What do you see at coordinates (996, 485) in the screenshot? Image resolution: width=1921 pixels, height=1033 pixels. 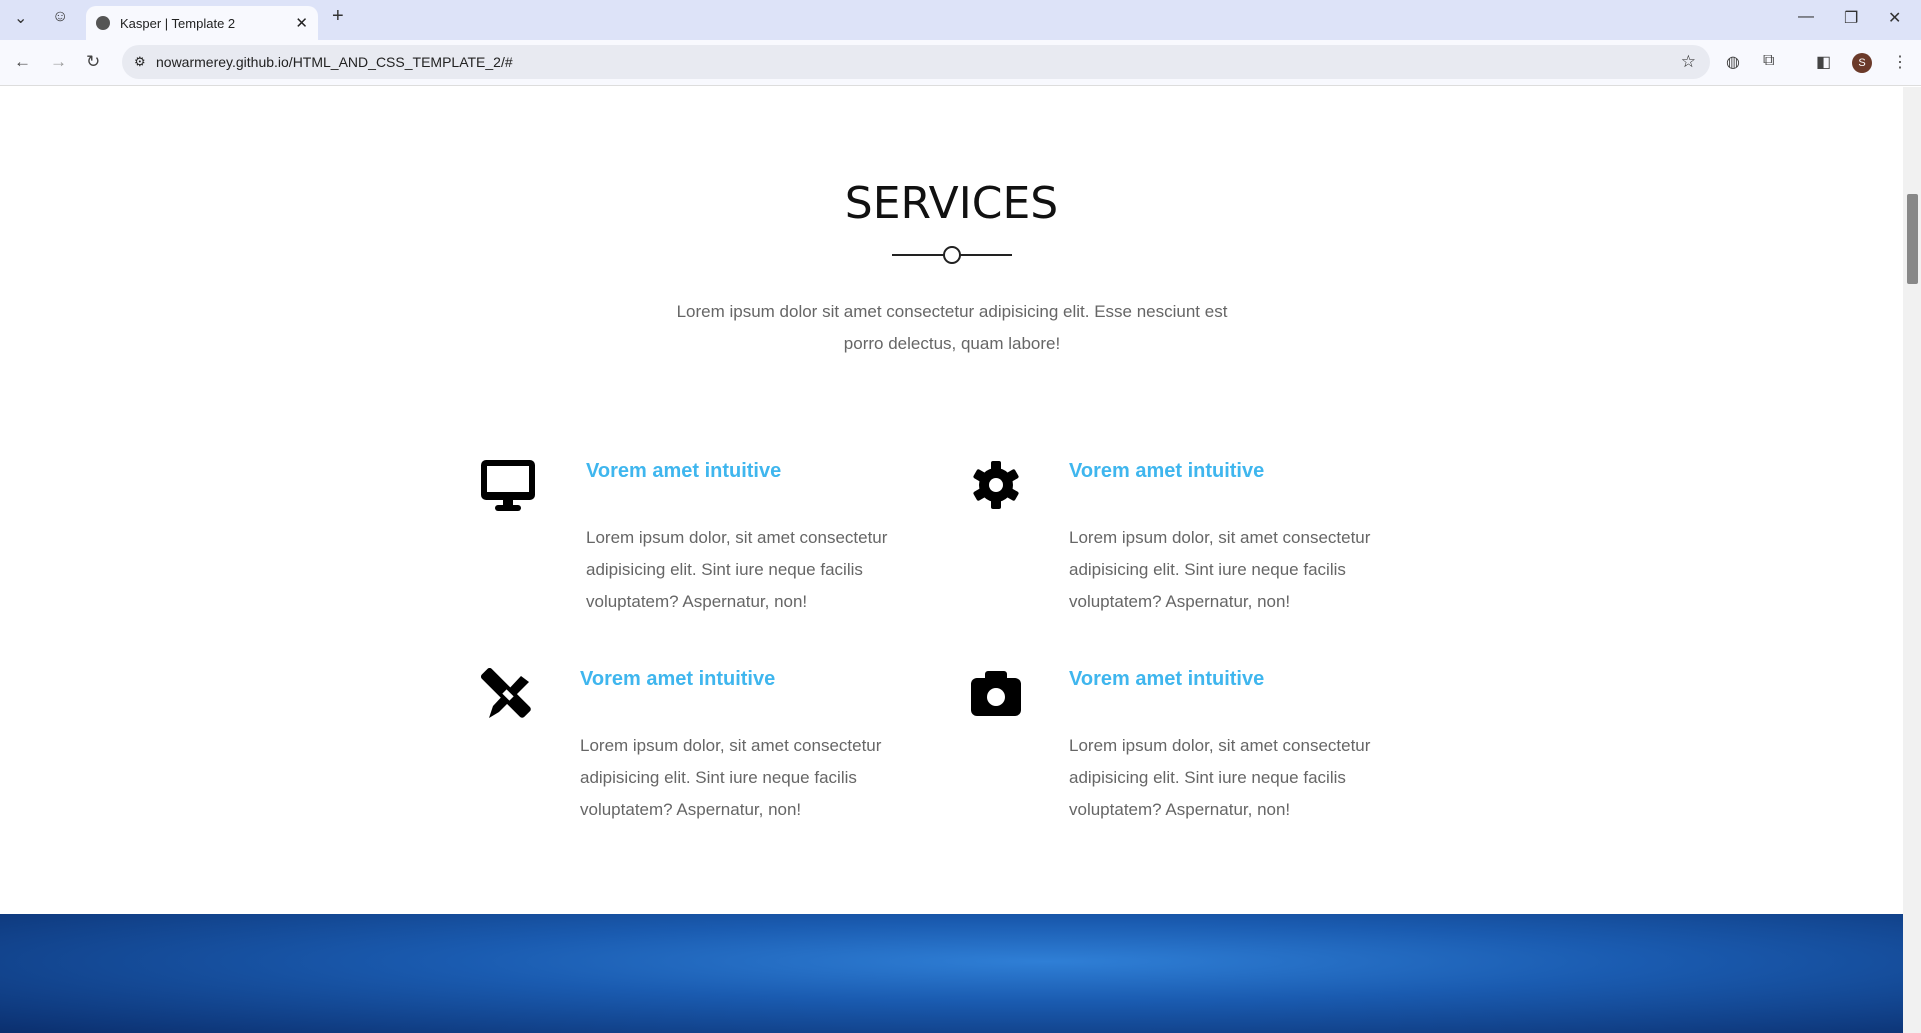 I see `gear-icon` at bounding box center [996, 485].